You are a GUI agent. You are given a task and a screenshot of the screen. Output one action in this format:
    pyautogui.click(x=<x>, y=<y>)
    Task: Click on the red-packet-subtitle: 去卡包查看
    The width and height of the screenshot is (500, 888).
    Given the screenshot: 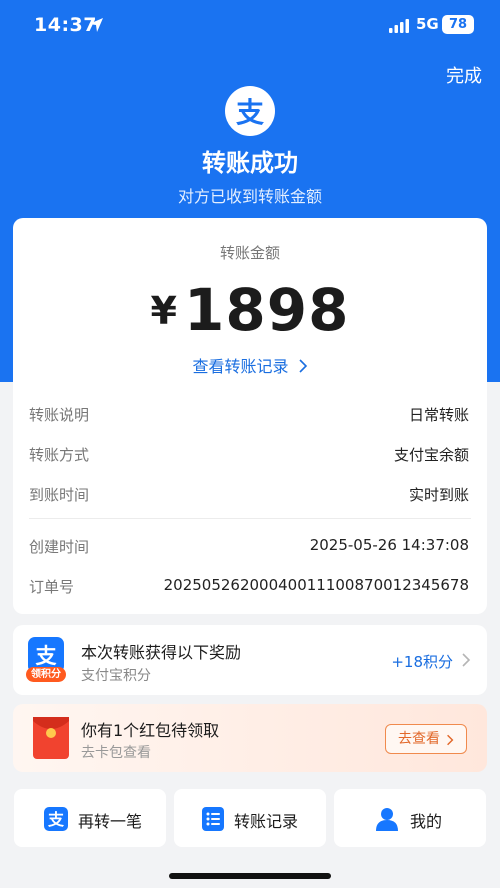 What is the action you would take?
    pyautogui.click(x=116, y=753)
    